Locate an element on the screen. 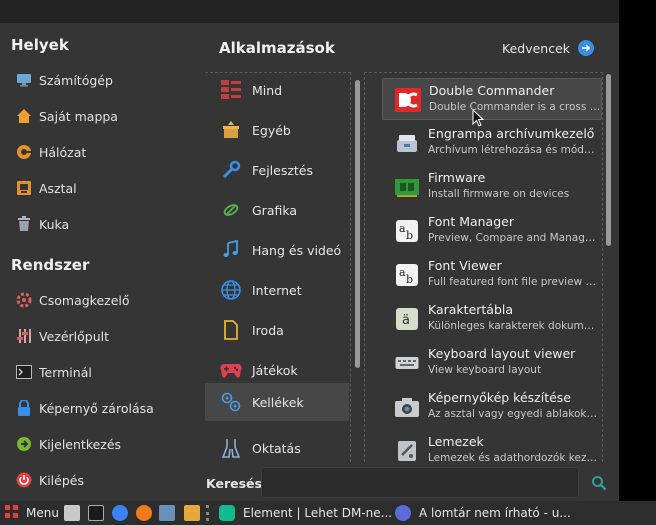 Image resolution: width=656 pixels, height=525 pixels. app-description: Archívum létrehozása és módosítása is located at coordinates (514, 150).